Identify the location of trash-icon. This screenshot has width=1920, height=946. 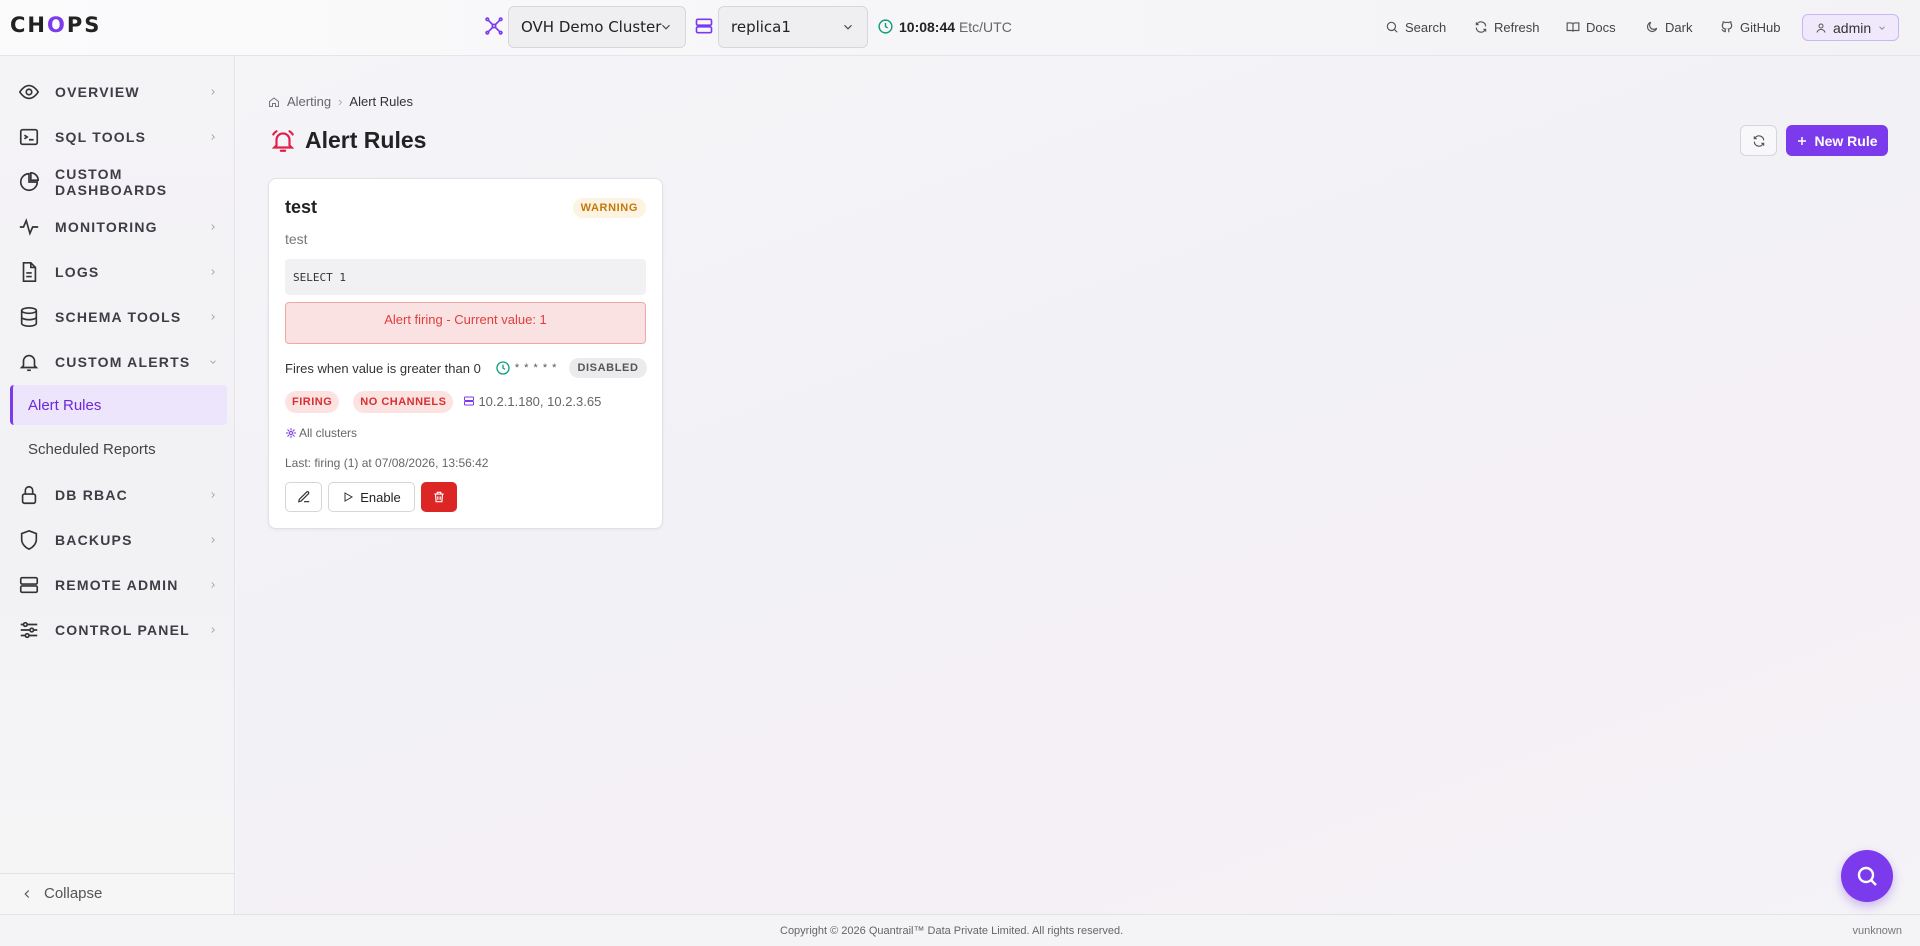
(439, 497).